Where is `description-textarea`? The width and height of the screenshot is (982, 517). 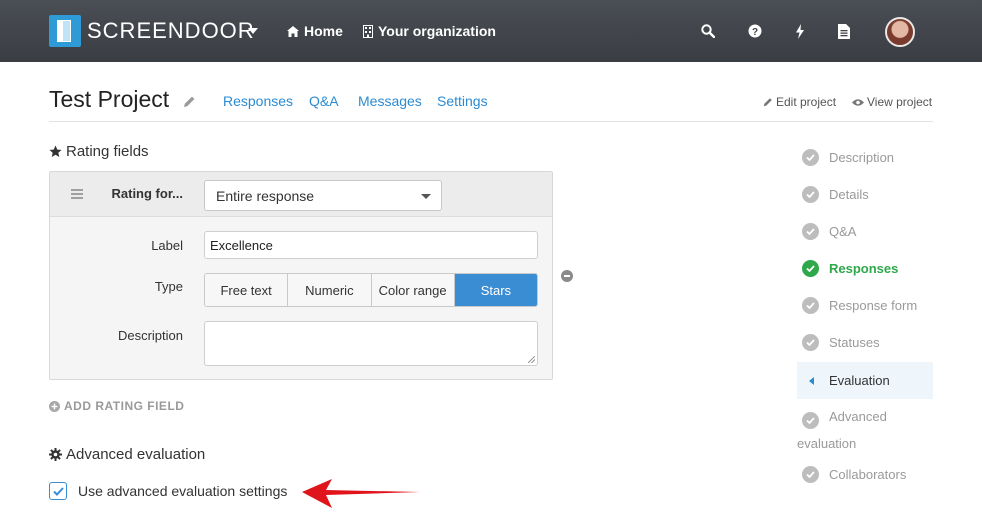
description-textarea is located at coordinates (371, 343).